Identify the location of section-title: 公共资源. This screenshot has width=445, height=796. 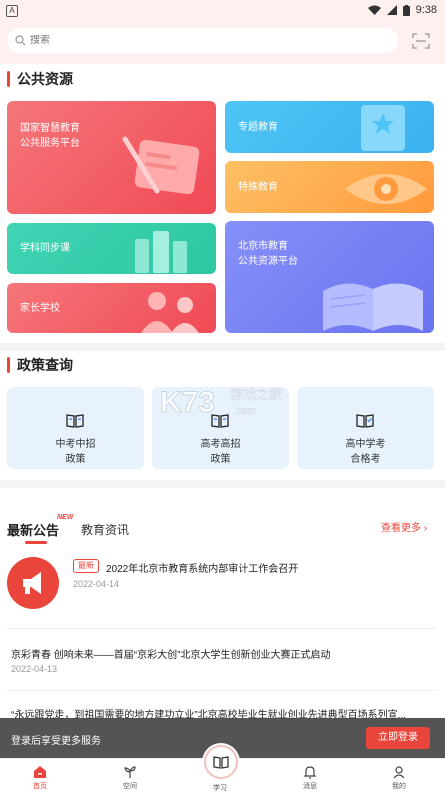
(45, 79).